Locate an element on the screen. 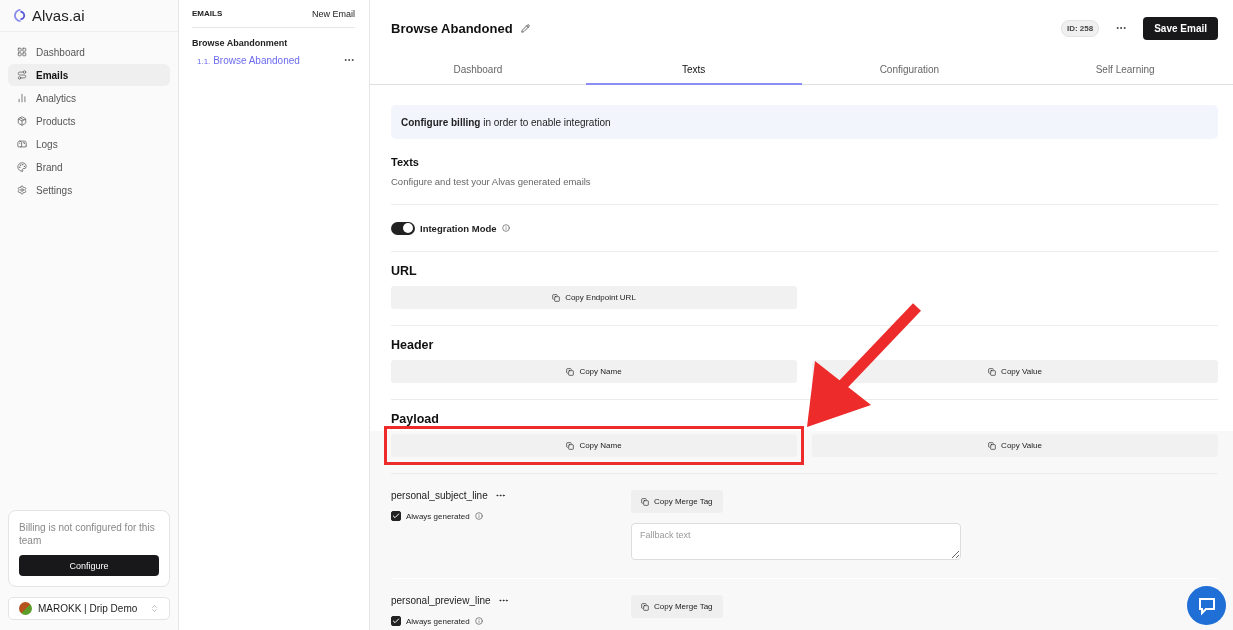  palette-icon is located at coordinates (22, 167).